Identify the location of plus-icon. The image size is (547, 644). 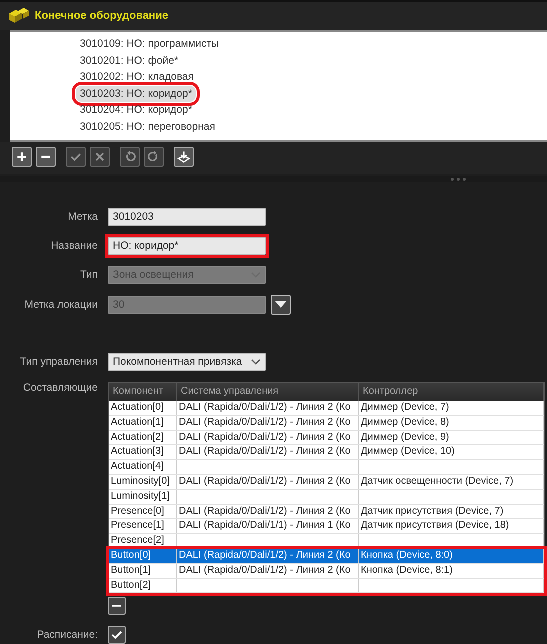
(22, 157).